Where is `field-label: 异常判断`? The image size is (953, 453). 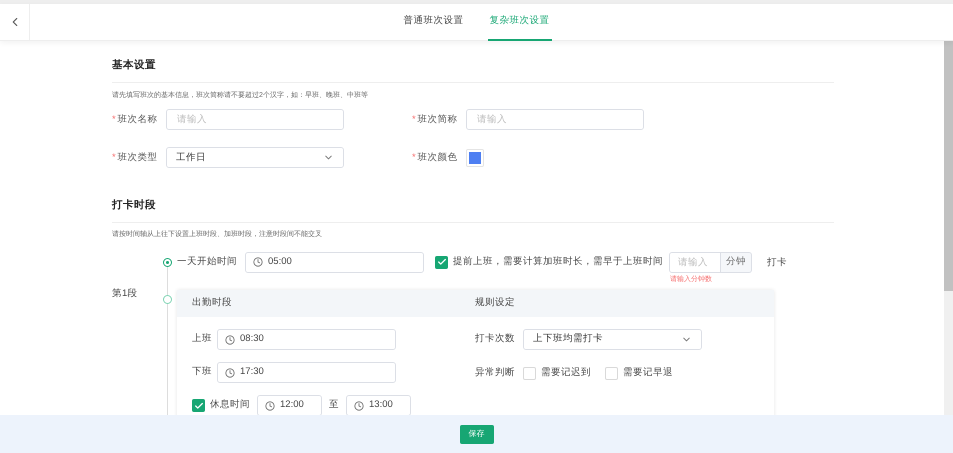 field-label: 异常判断 is located at coordinates (495, 373).